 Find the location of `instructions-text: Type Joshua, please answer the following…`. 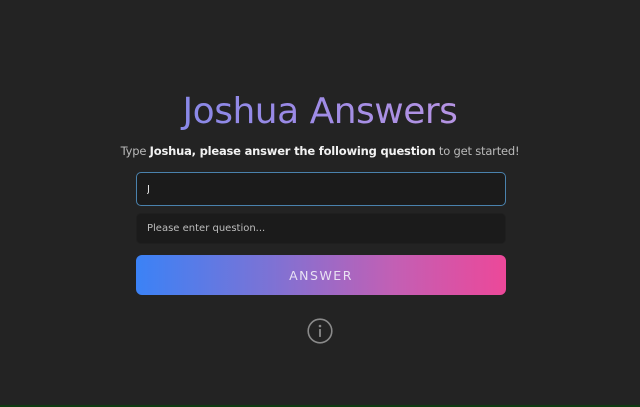

instructions-text: Type Joshua, please answer the following… is located at coordinates (320, 151).